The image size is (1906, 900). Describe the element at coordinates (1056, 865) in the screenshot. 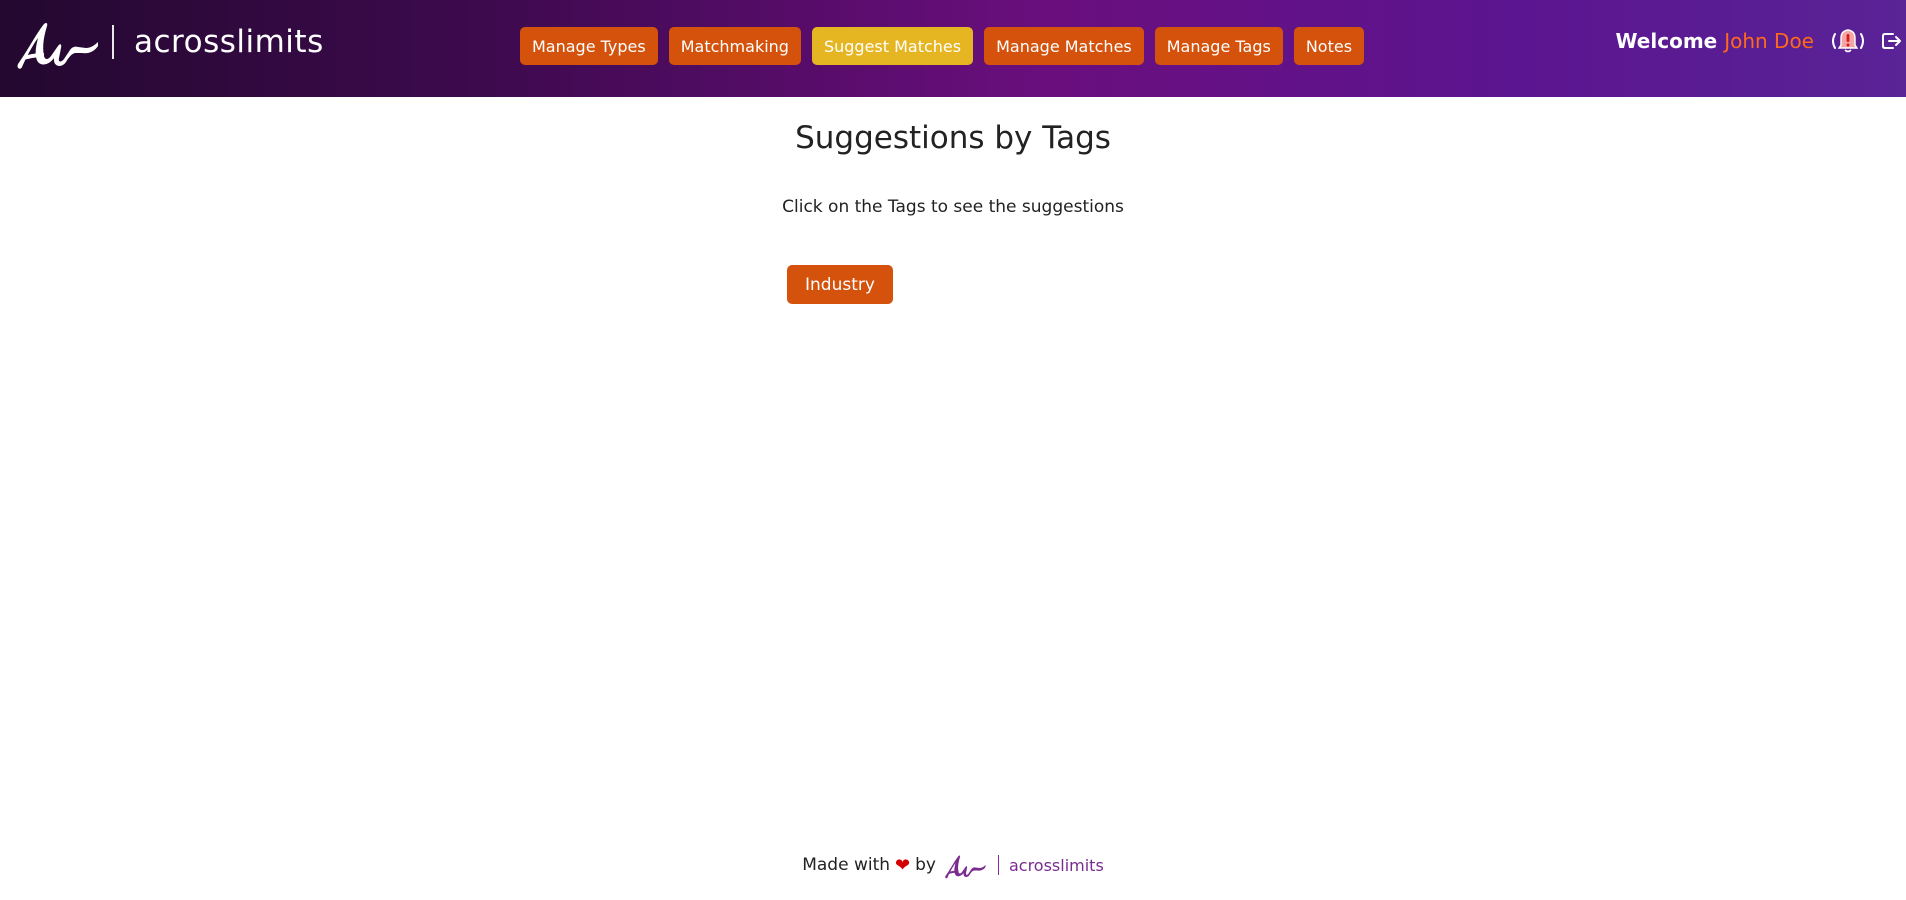

I see `footer-brand-name: acrosslimits` at that location.